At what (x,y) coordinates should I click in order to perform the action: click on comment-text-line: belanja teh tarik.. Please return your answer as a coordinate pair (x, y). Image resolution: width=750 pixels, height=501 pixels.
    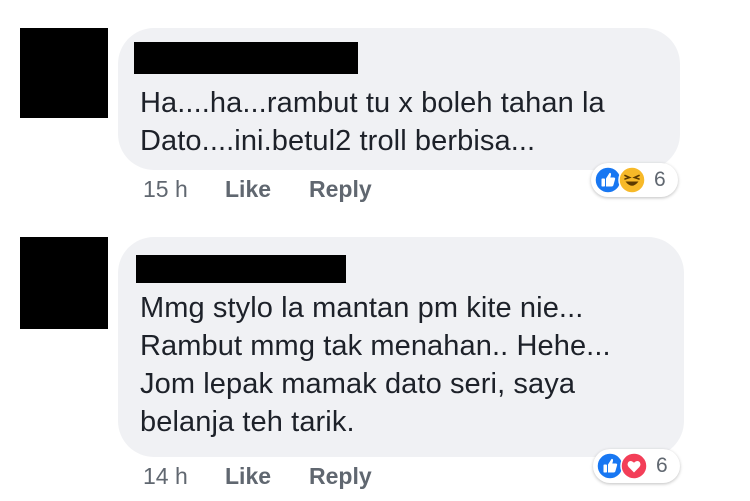
    Looking at the image, I should click on (247, 422).